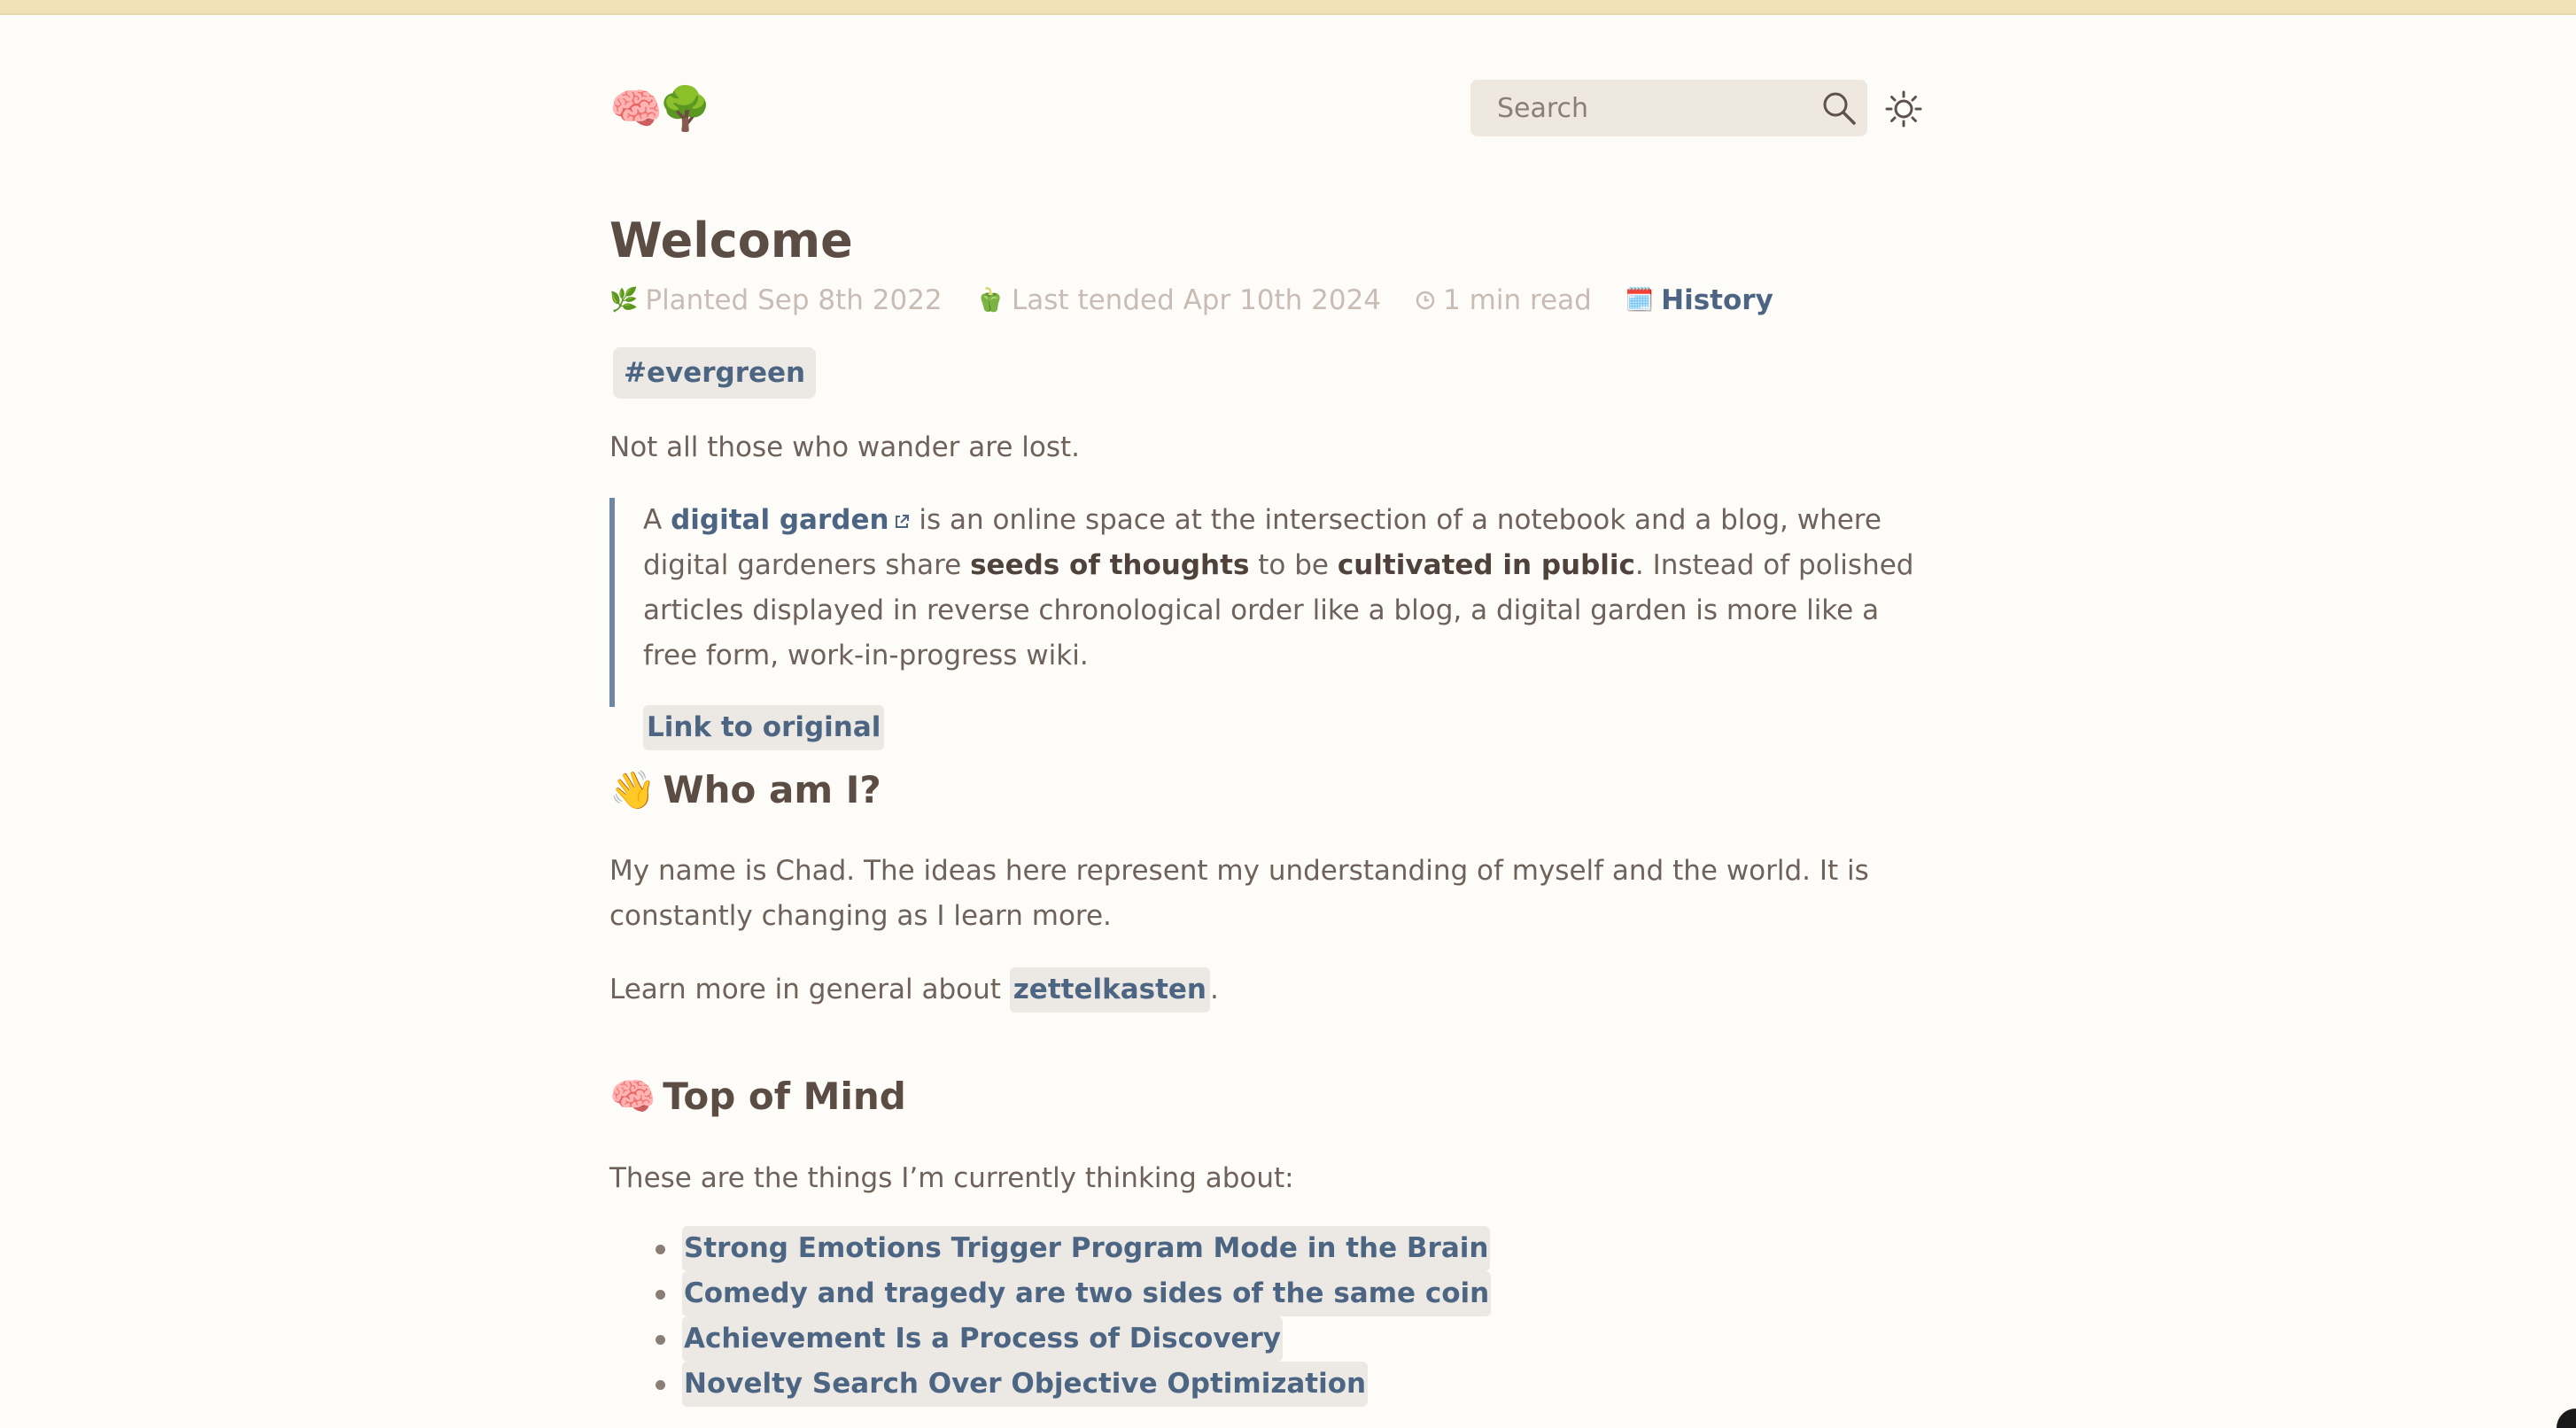 This screenshot has height=1428, width=2576. I want to click on sprout-icon: 🌿, so click(624, 300).